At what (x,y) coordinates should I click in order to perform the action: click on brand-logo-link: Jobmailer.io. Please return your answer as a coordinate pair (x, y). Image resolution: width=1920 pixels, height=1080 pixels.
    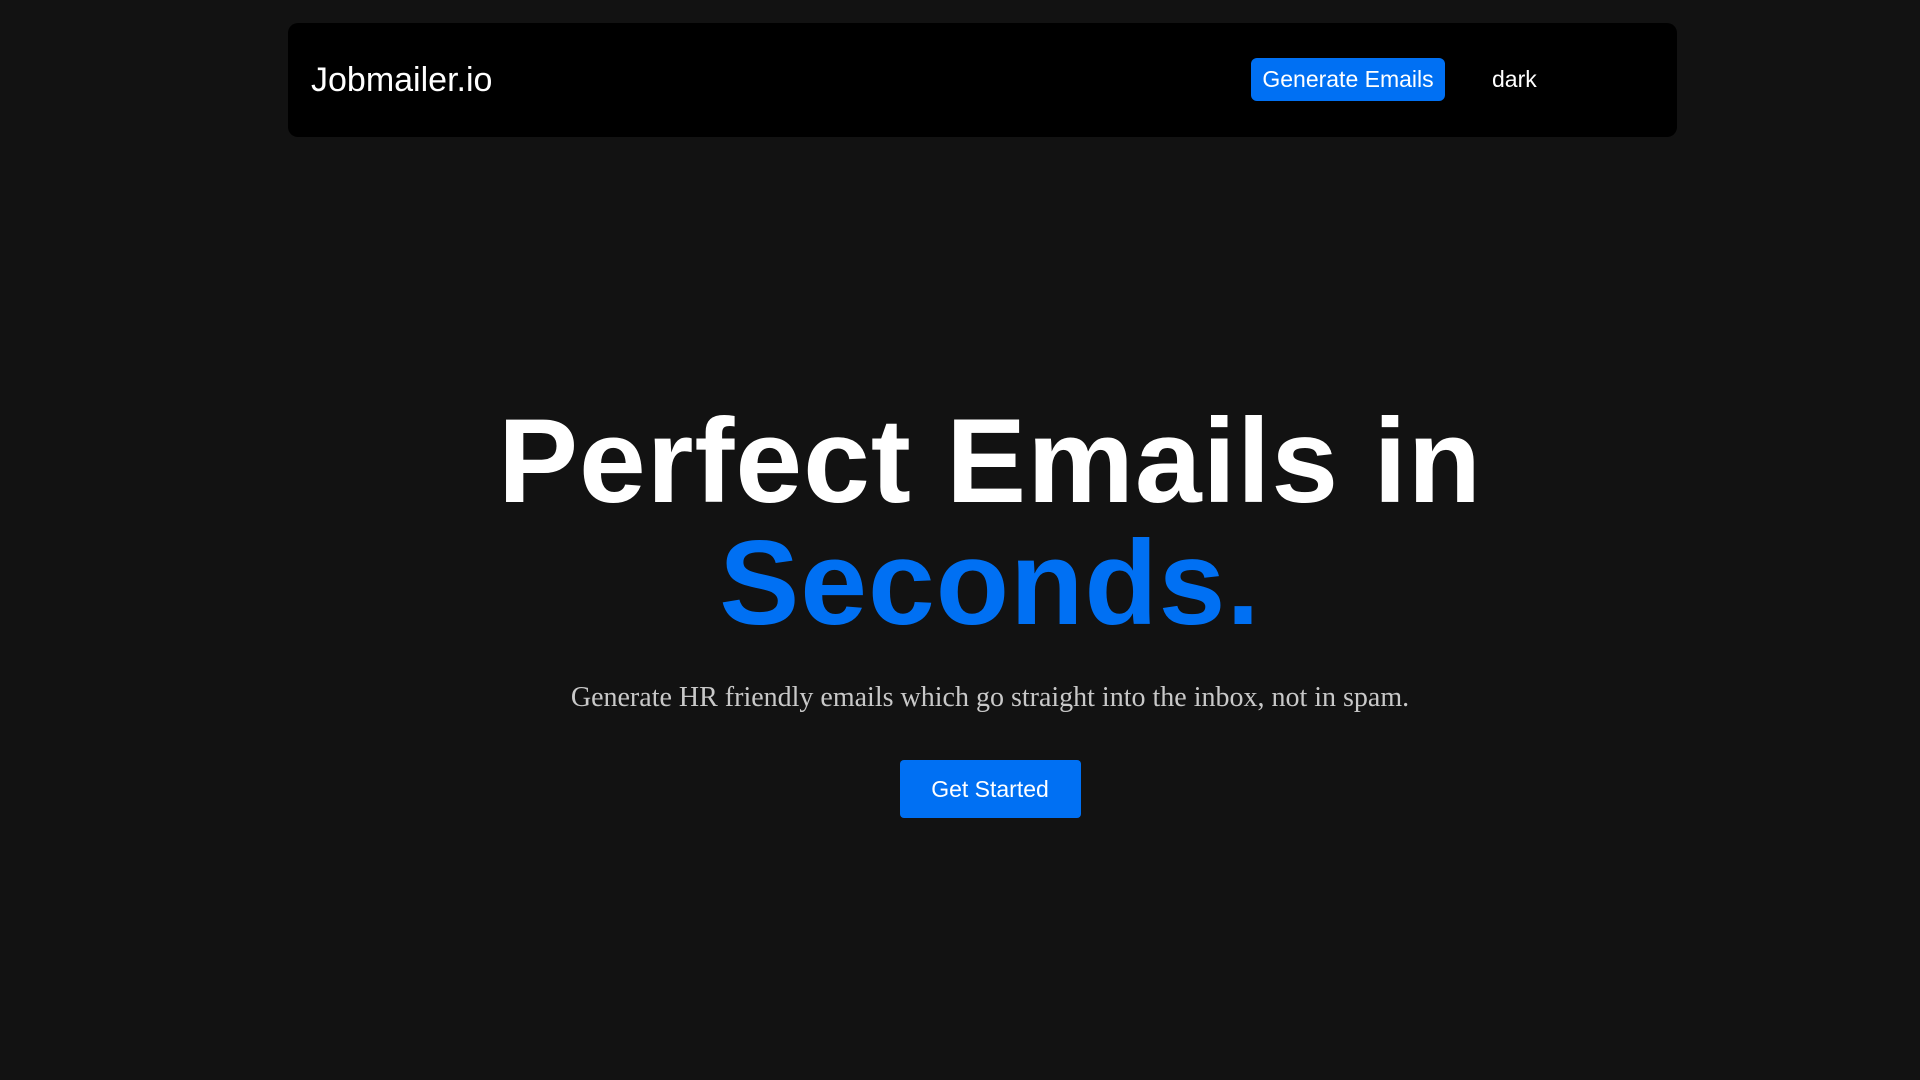
    Looking at the image, I should click on (401, 80).